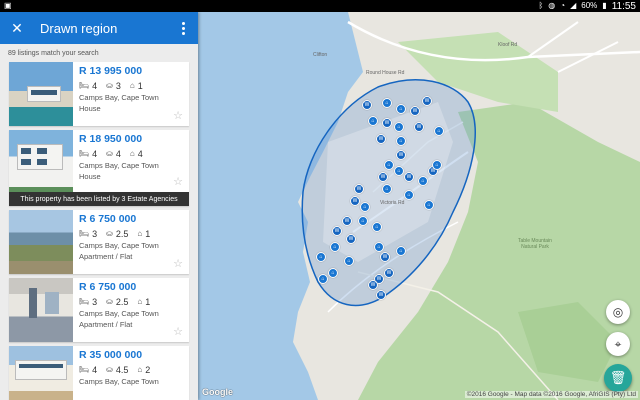  I want to click on more-vert-icon, so click(183, 23).